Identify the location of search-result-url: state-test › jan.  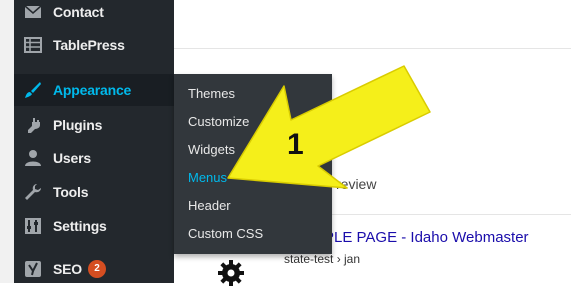
(322, 259).